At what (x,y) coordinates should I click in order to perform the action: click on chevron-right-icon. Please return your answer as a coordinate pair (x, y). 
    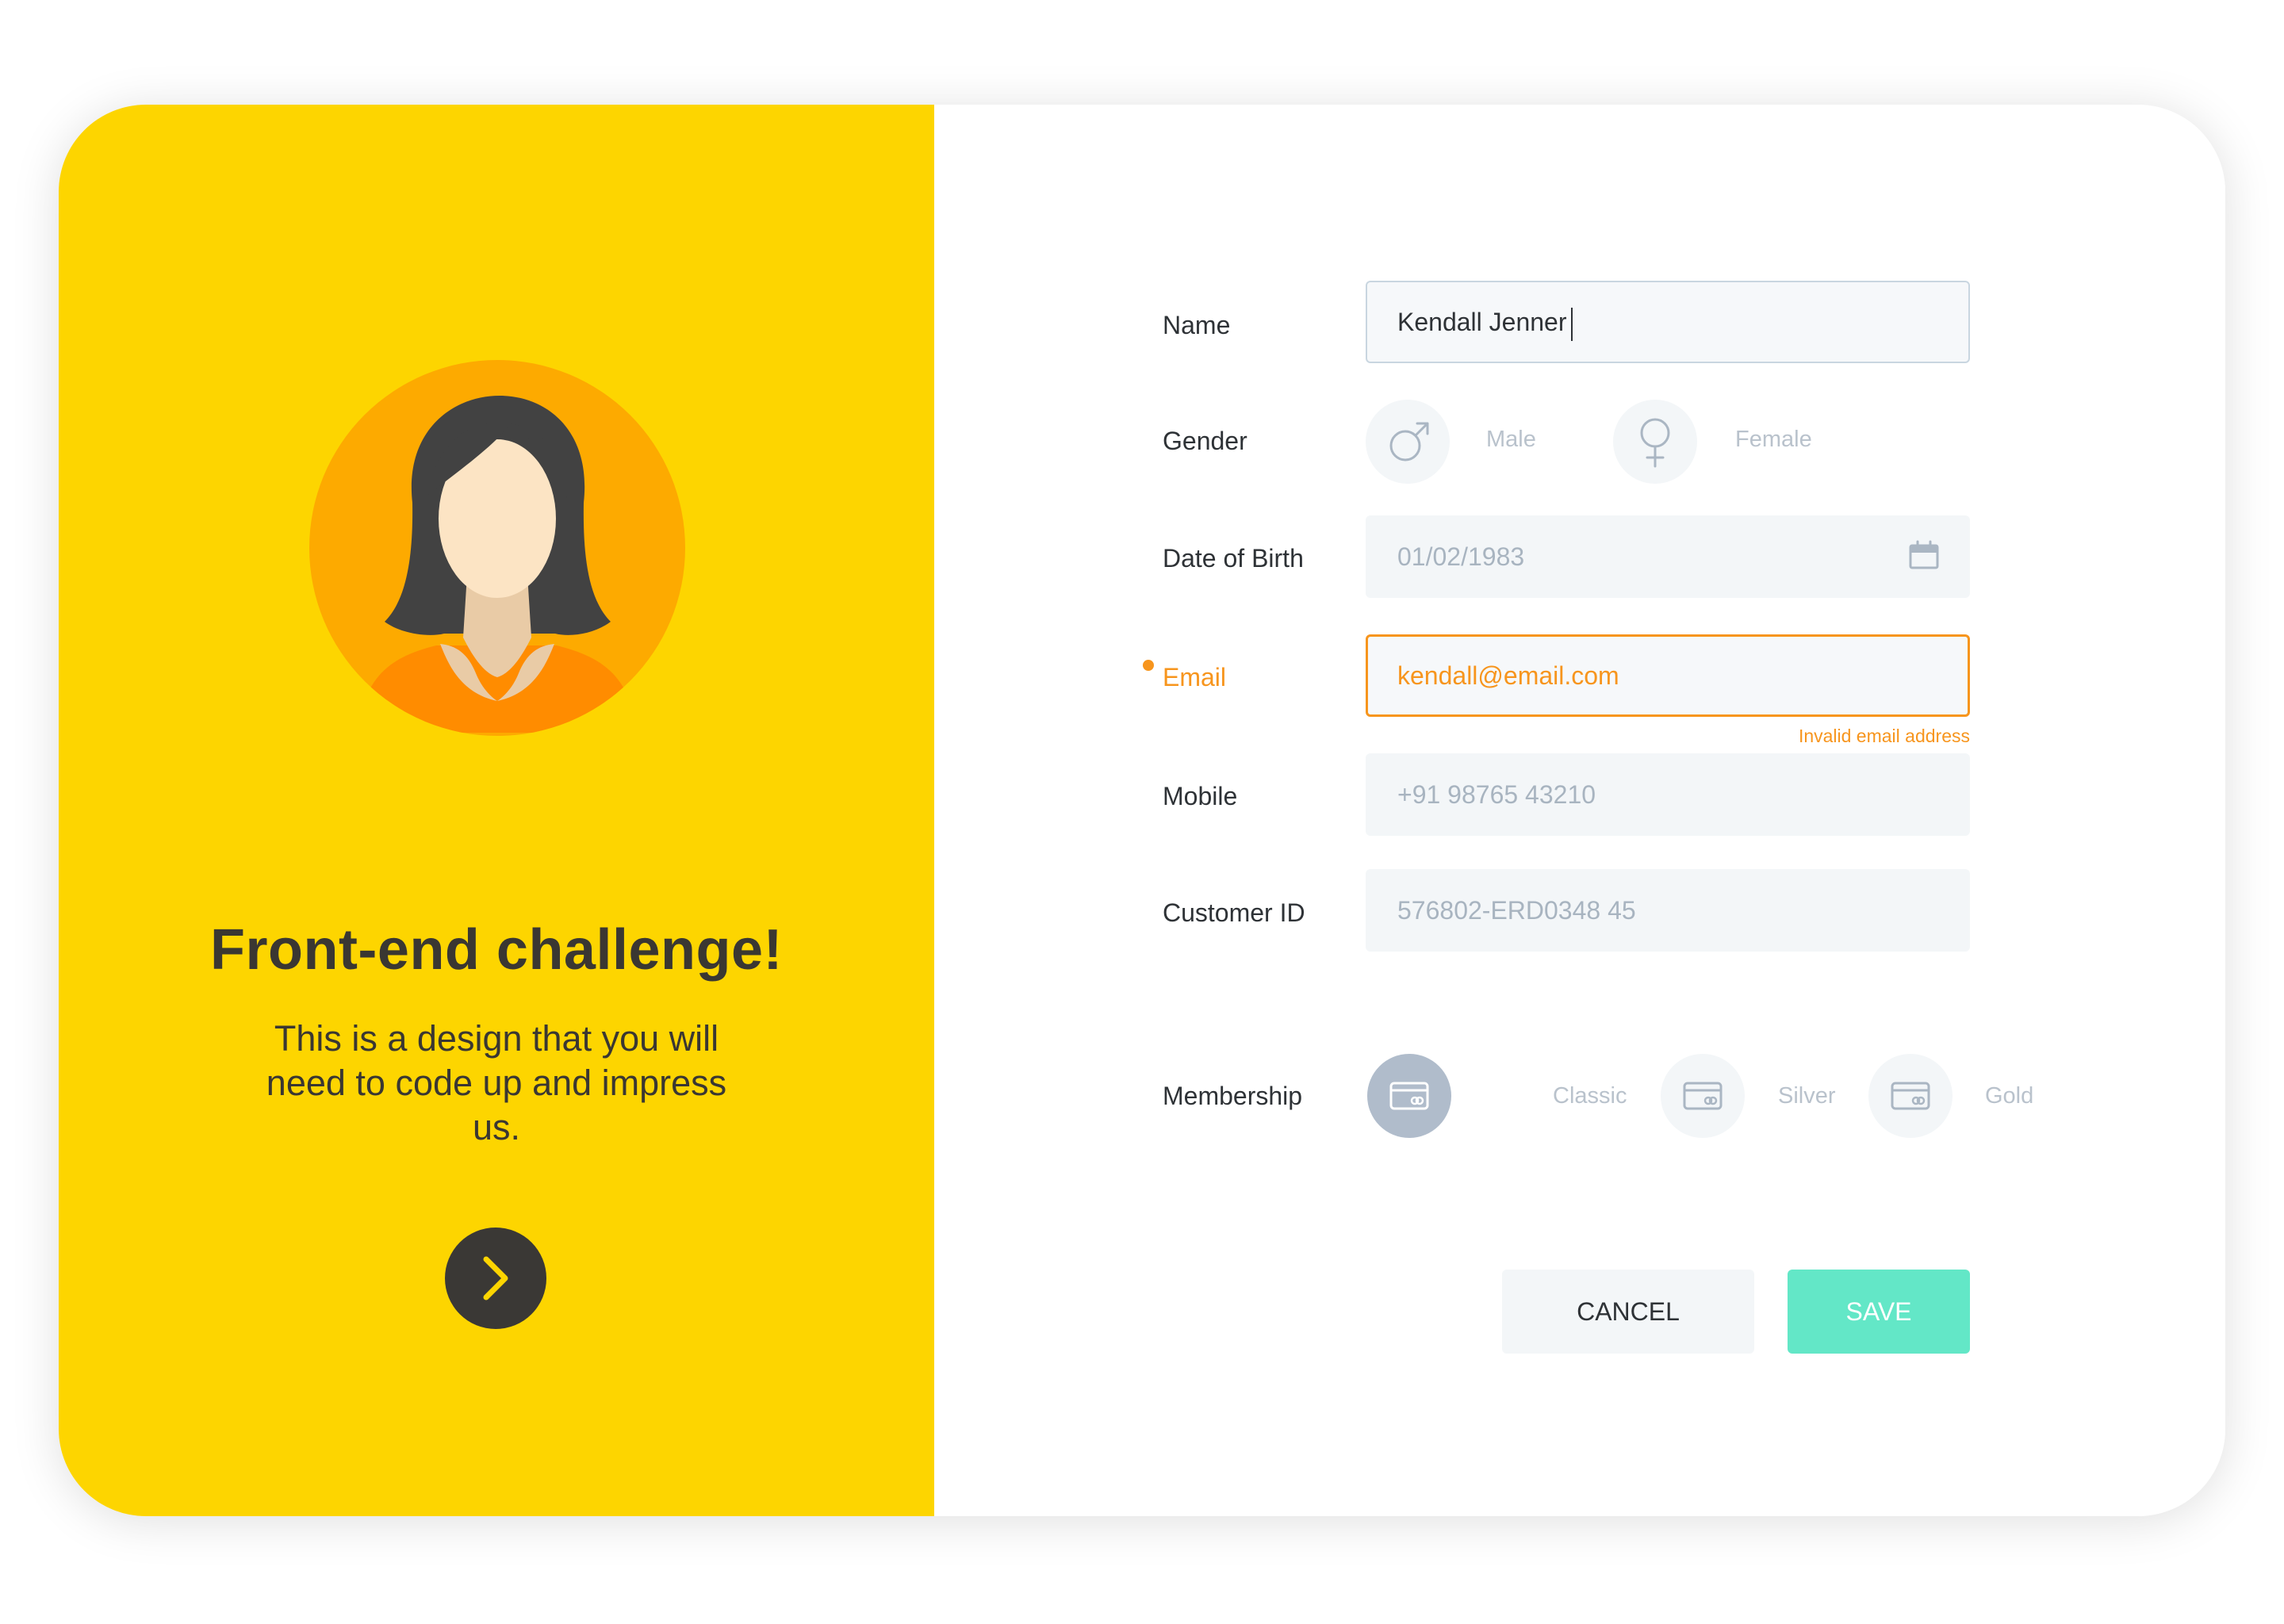
    Looking at the image, I should click on (495, 1278).